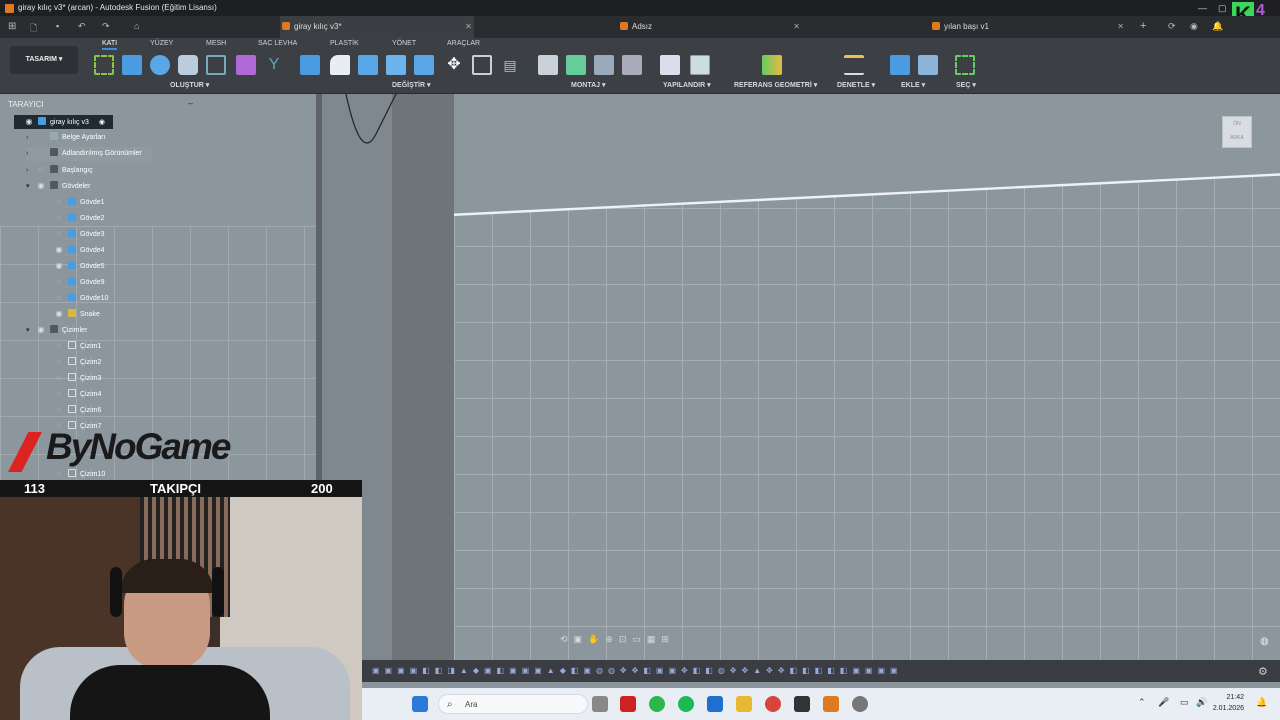  Describe the element at coordinates (966, 85) in the screenshot. I see `group-sec: SEÇ ▾` at that location.